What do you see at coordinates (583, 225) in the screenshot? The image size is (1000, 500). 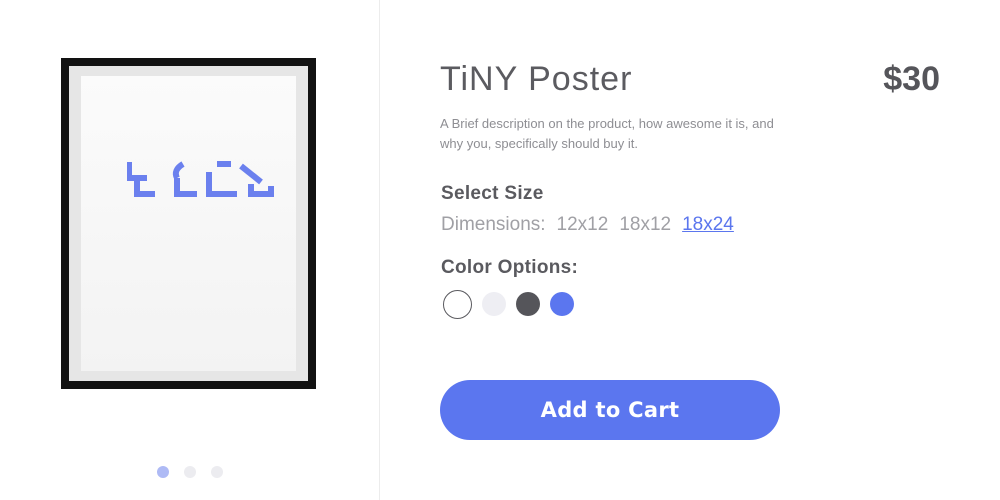 I see `size-option-12x12: 12x12` at bounding box center [583, 225].